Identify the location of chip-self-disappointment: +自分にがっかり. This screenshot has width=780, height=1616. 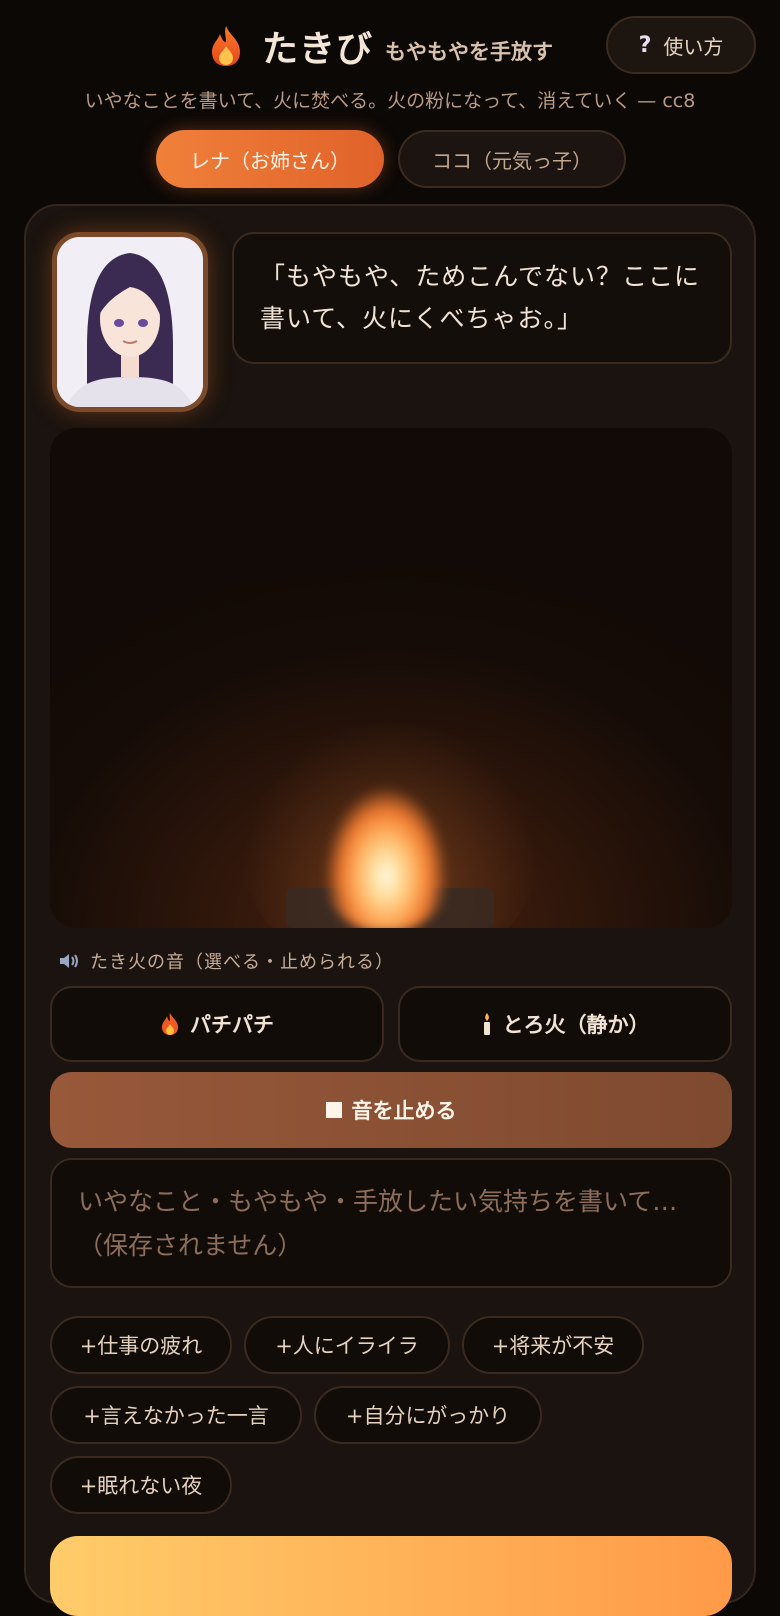
(428, 1415).